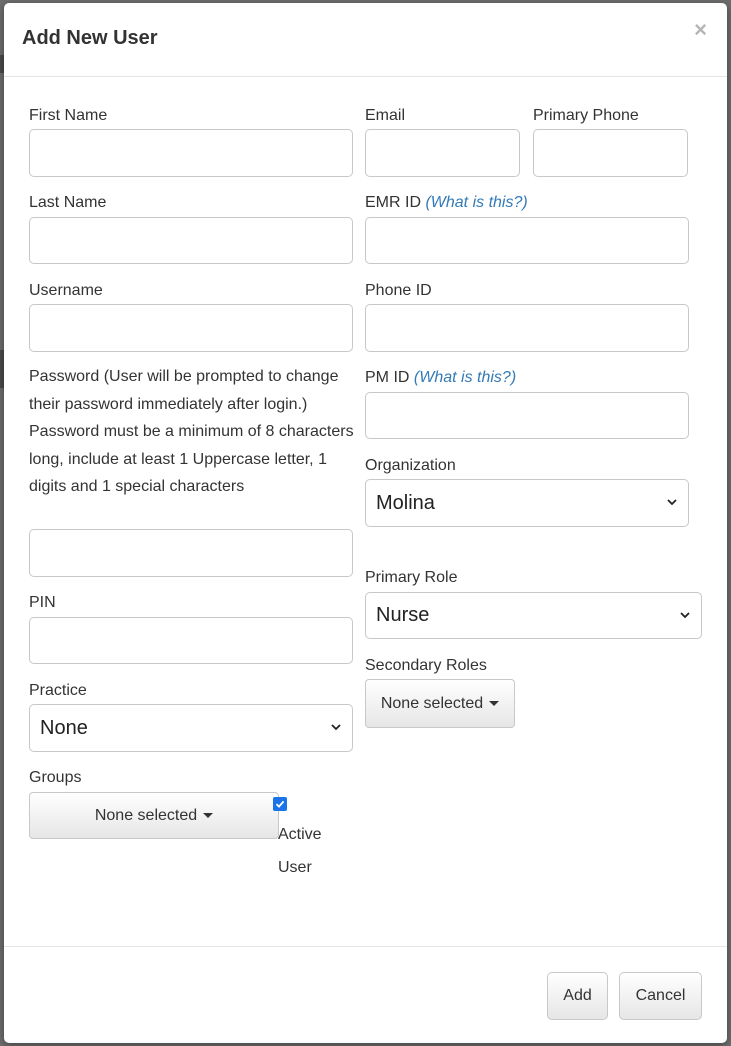  Describe the element at coordinates (365, 40) in the screenshot. I see `dialog-header: Add New User ×` at that location.